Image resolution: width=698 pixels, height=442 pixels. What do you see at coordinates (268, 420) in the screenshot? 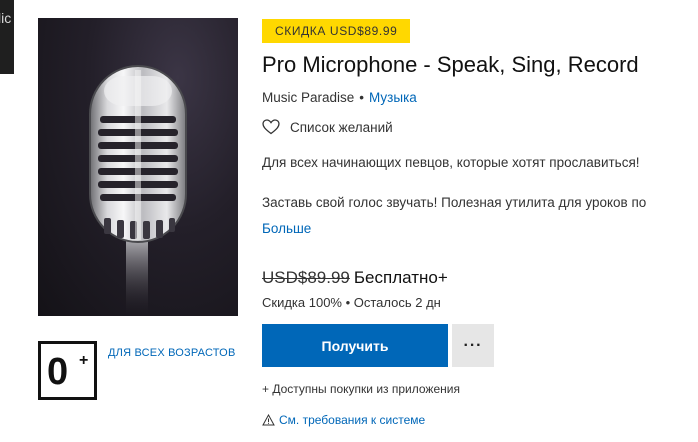
I see `warning-icon` at bounding box center [268, 420].